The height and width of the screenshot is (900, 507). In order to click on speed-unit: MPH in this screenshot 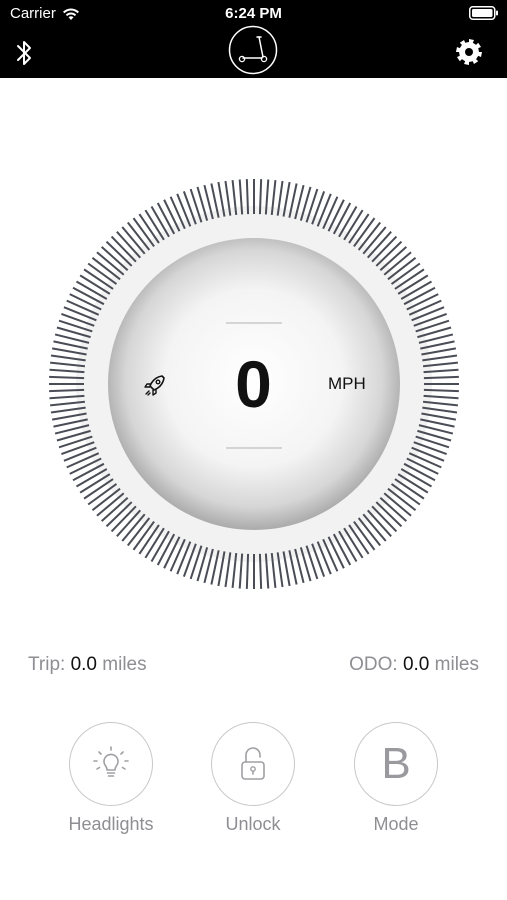, I will do `click(347, 383)`.